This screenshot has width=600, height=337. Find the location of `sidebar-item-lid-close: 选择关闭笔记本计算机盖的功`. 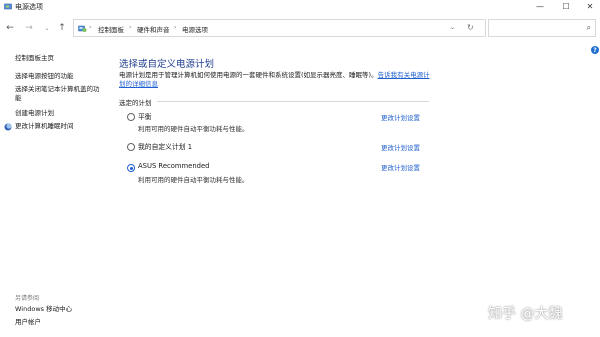

sidebar-item-lid-close: 选择关闭笔记本计算机盖的功 is located at coordinates (57, 89).